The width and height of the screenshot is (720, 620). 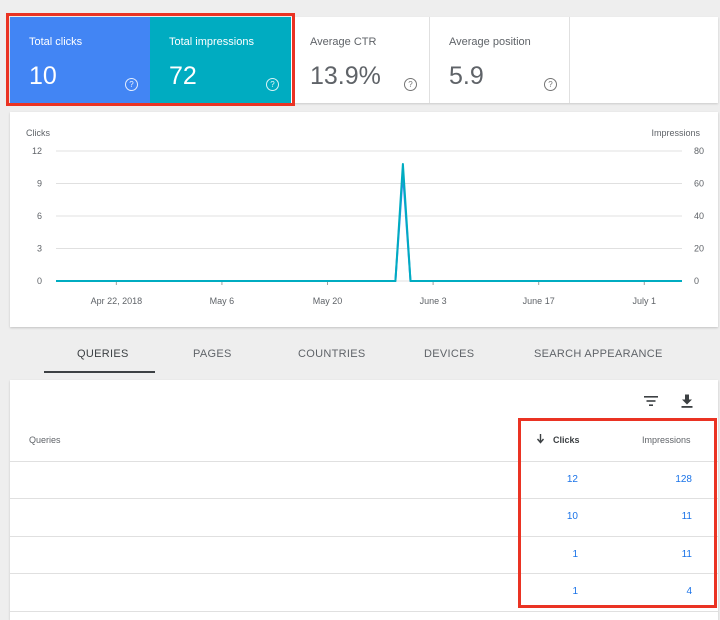 What do you see at coordinates (699, 216) in the screenshot?
I see `y2-tick-label: 40` at bounding box center [699, 216].